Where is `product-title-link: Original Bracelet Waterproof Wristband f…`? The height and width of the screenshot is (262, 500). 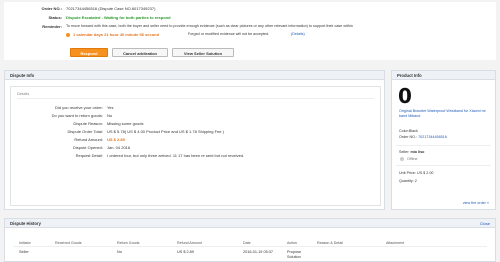
product-title-link: Original Bracelet Waterproof Wristband f… is located at coordinates (444, 114).